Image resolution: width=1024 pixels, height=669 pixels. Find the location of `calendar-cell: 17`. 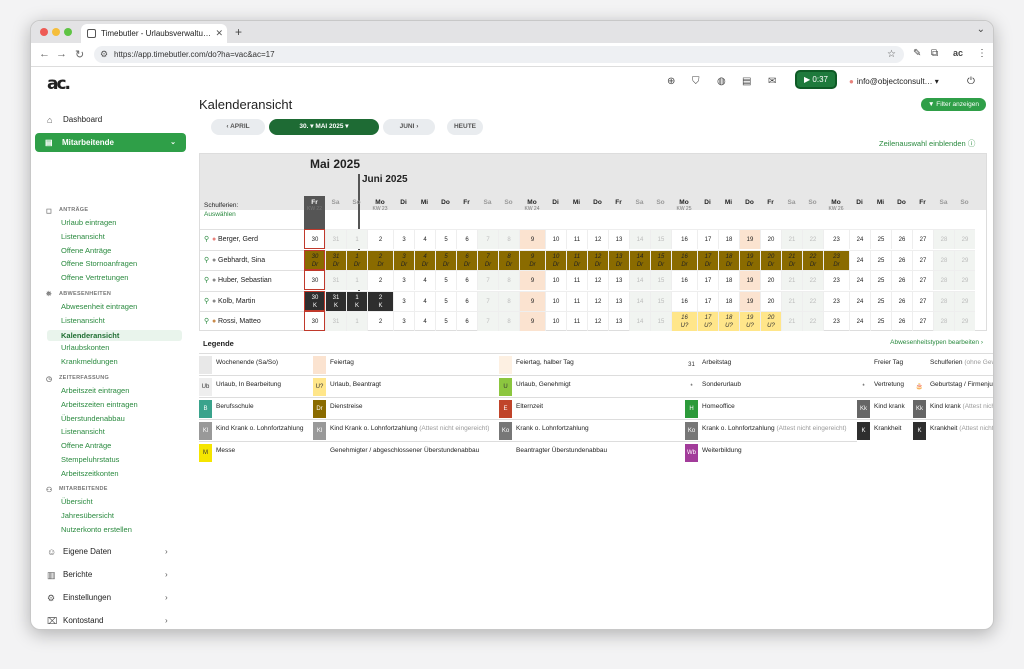

calendar-cell: 17 is located at coordinates (707, 300).